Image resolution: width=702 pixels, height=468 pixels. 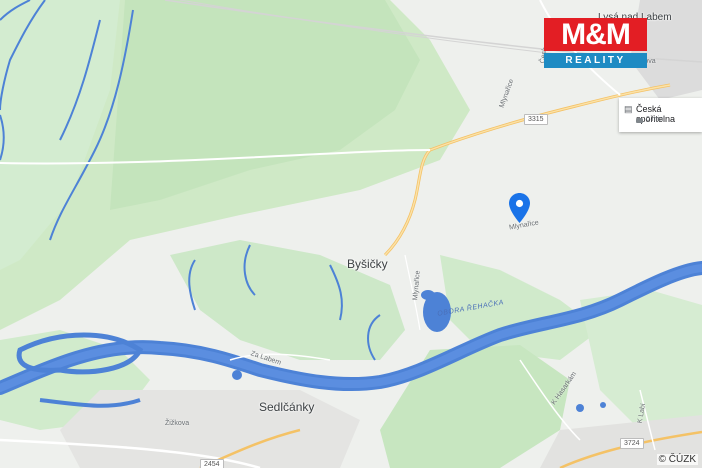 What do you see at coordinates (595, 60) in the screenshot?
I see `logo-bottom-text: REALITY` at bounding box center [595, 60].